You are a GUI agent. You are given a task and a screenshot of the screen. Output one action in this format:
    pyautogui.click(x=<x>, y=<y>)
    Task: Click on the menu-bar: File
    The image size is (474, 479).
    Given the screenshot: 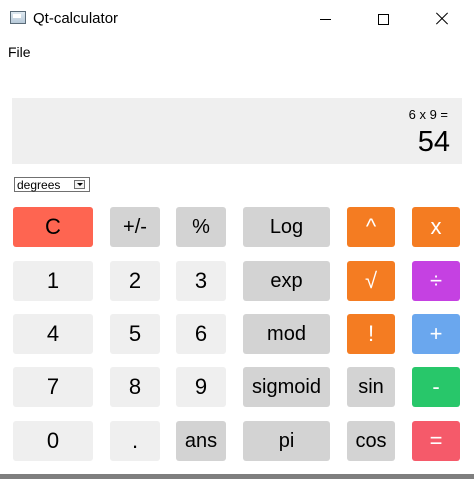 What is the action you would take?
    pyautogui.click(x=237, y=52)
    